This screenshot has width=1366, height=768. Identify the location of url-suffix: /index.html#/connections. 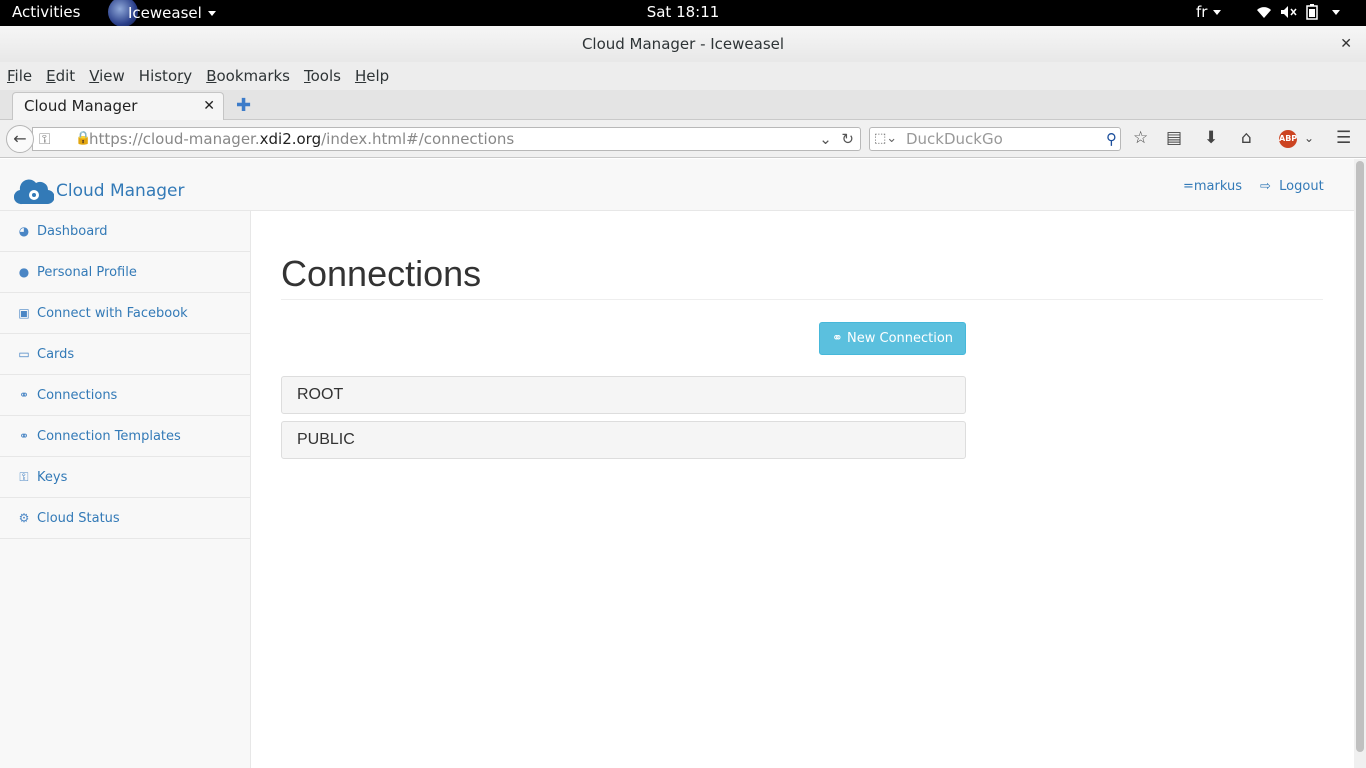
(418, 139).